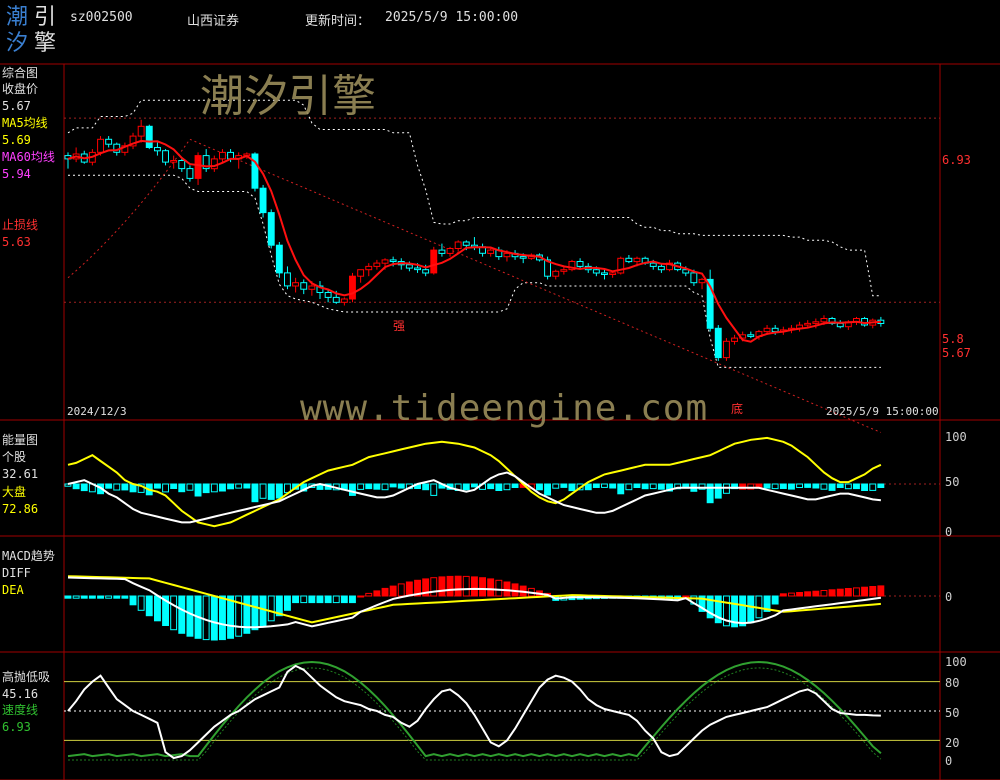  Describe the element at coordinates (949, 532) in the screenshot. I see `vol-tick-0: 0` at that location.